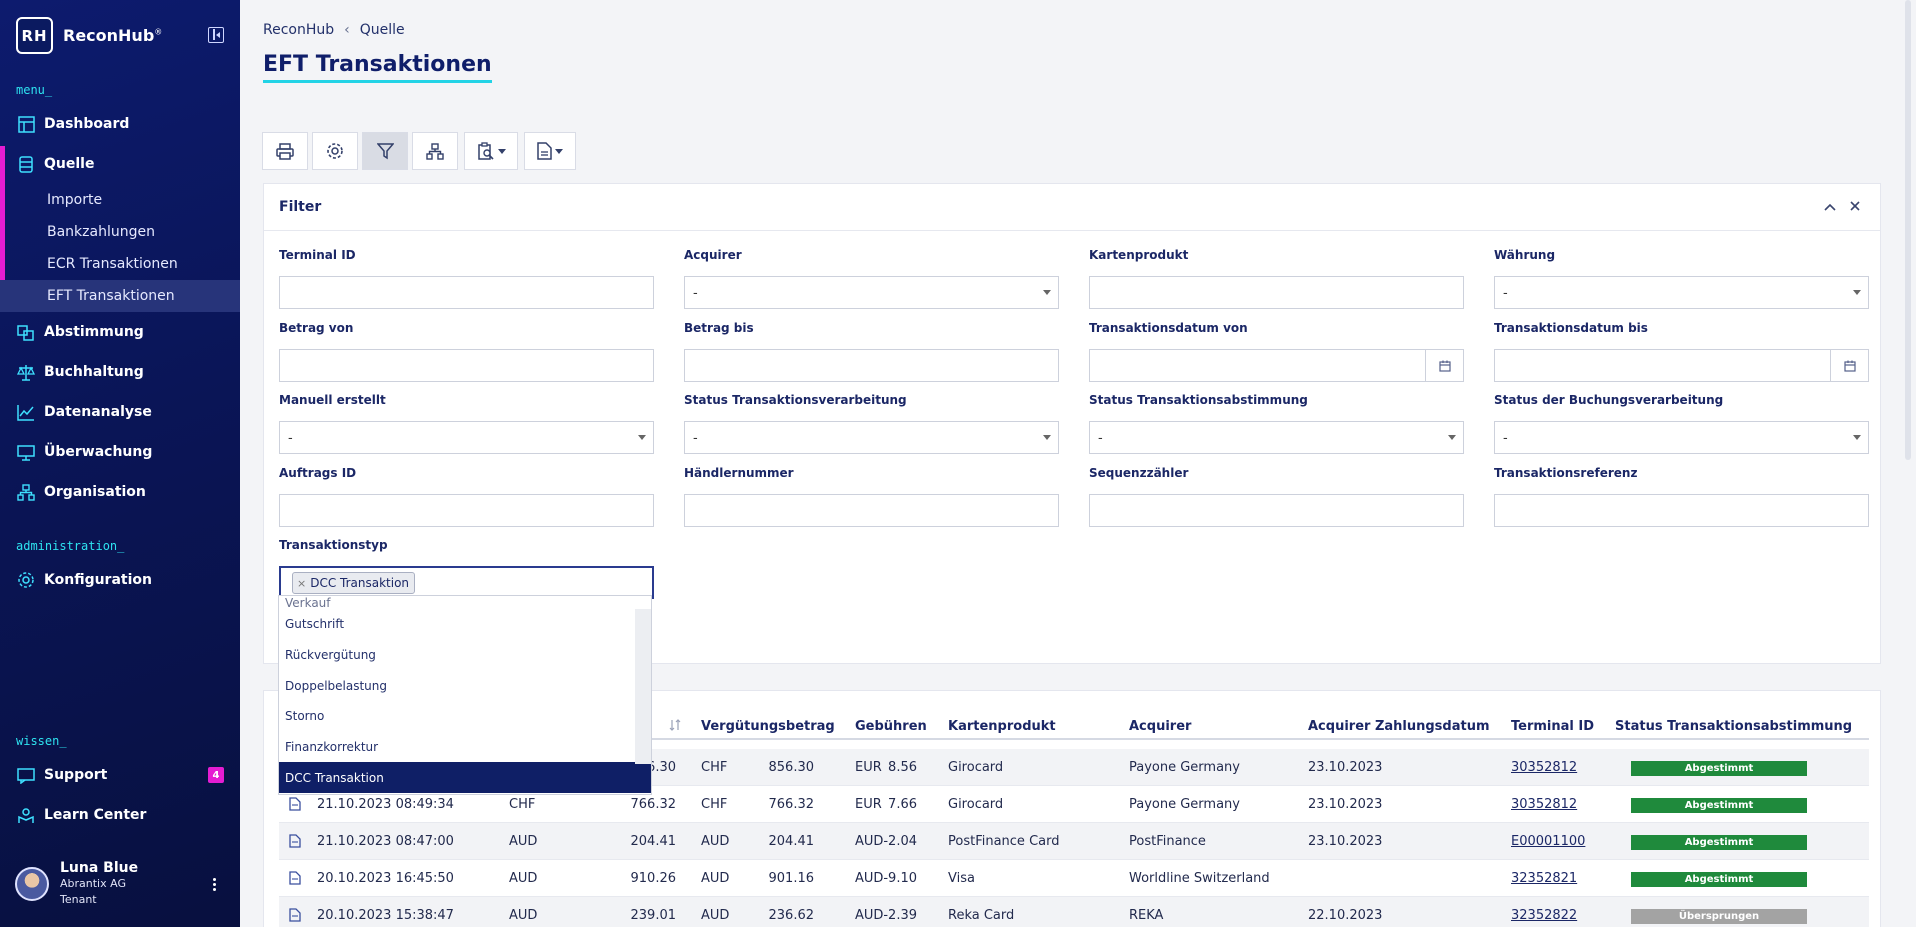  I want to click on cell-datetime: 21.10.2023 08:49:34, so click(385, 804).